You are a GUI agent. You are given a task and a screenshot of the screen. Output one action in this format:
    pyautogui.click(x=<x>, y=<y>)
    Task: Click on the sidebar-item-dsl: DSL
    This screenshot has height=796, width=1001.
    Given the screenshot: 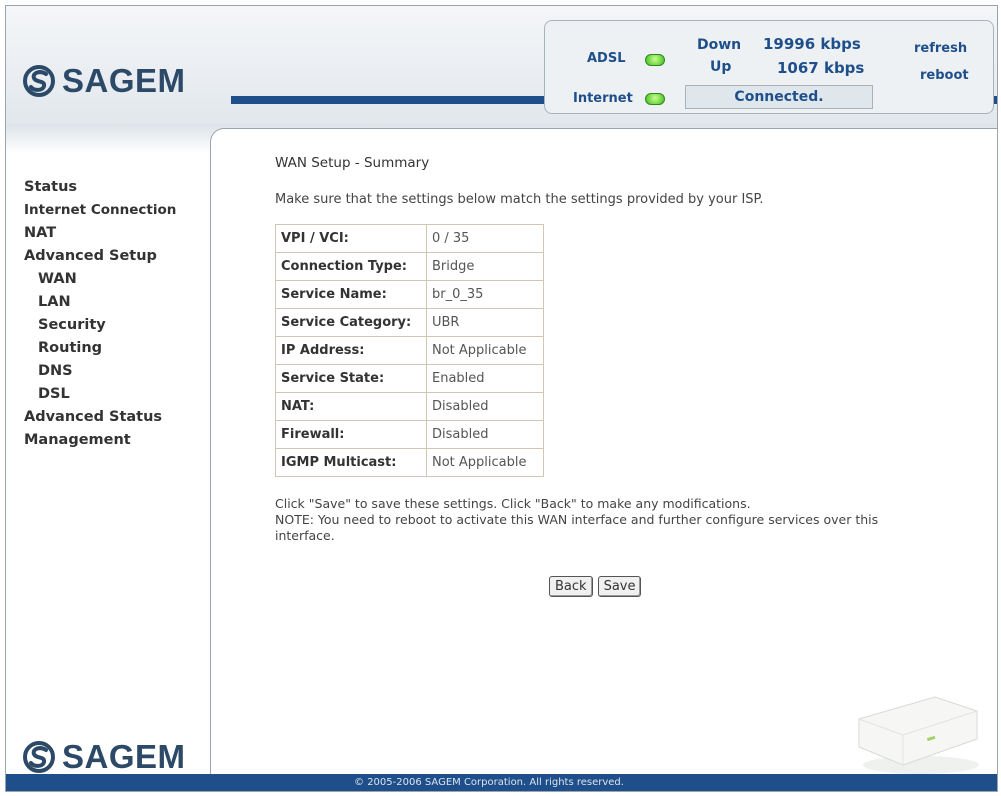 What is the action you would take?
    pyautogui.click(x=100, y=394)
    